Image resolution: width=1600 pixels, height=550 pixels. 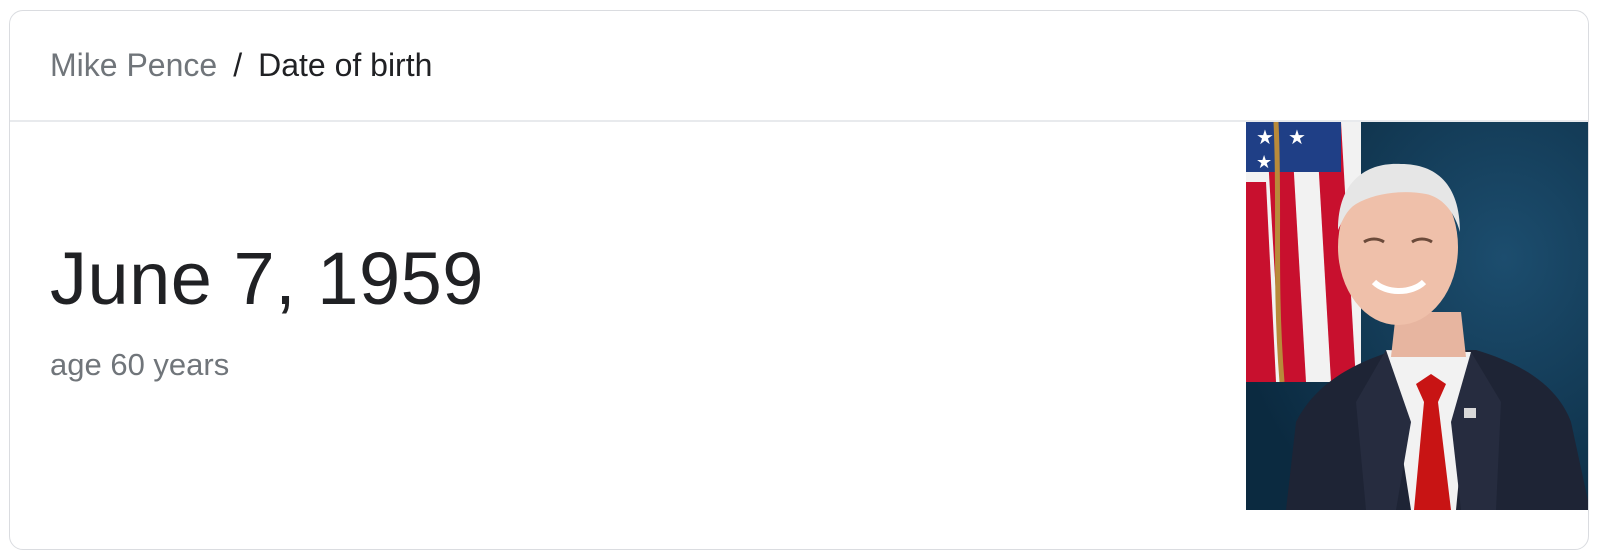 What do you see at coordinates (345, 65) in the screenshot?
I see `breadcrumb-attribute: Date of birth` at bounding box center [345, 65].